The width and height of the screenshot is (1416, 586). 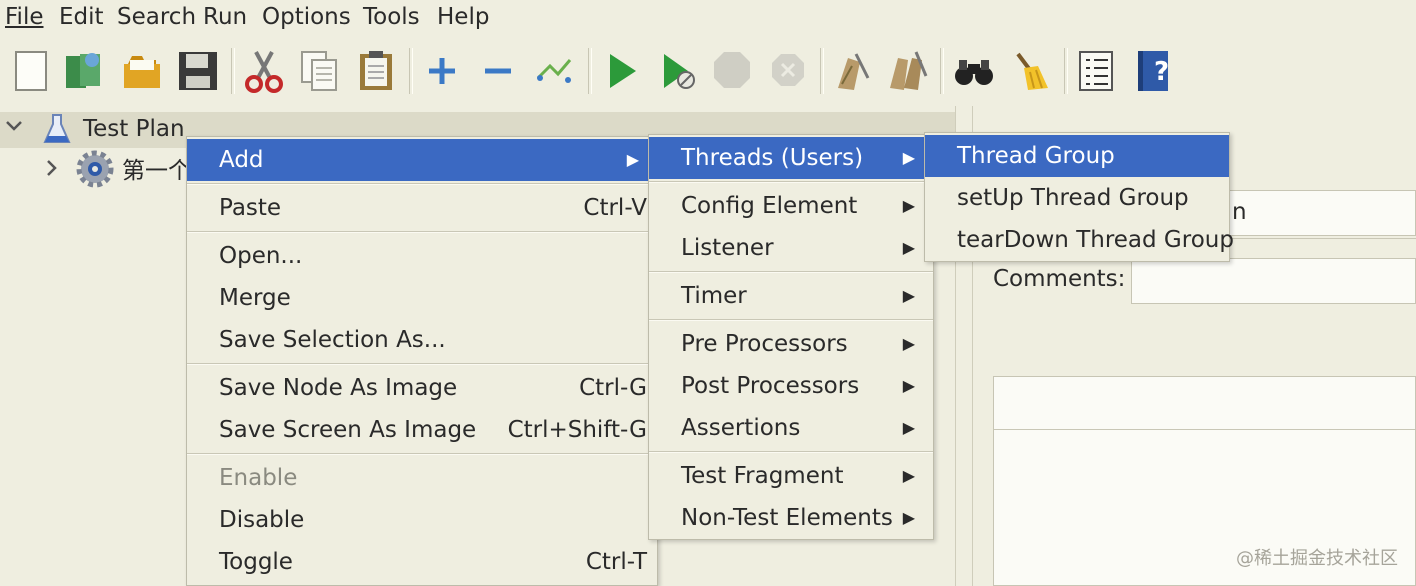 I want to click on menu-item-label: setUp Thread Group, so click(x=1073, y=198).